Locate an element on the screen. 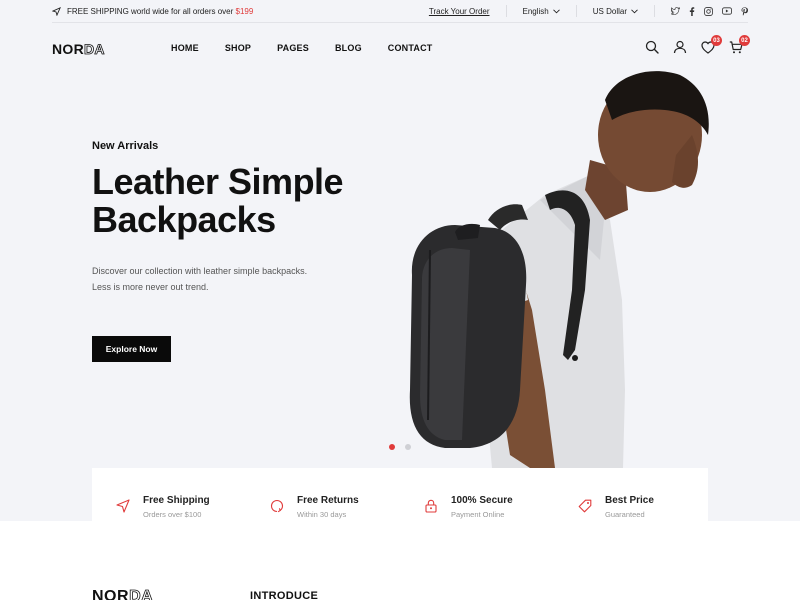 This screenshot has width=800, height=600. feature-title: Free Shipping is located at coordinates (176, 500).